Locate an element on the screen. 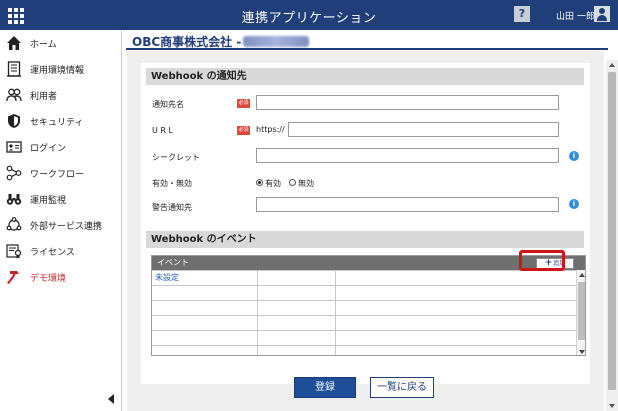 The image size is (618, 411). url-prefix: https:// is located at coordinates (270, 129).